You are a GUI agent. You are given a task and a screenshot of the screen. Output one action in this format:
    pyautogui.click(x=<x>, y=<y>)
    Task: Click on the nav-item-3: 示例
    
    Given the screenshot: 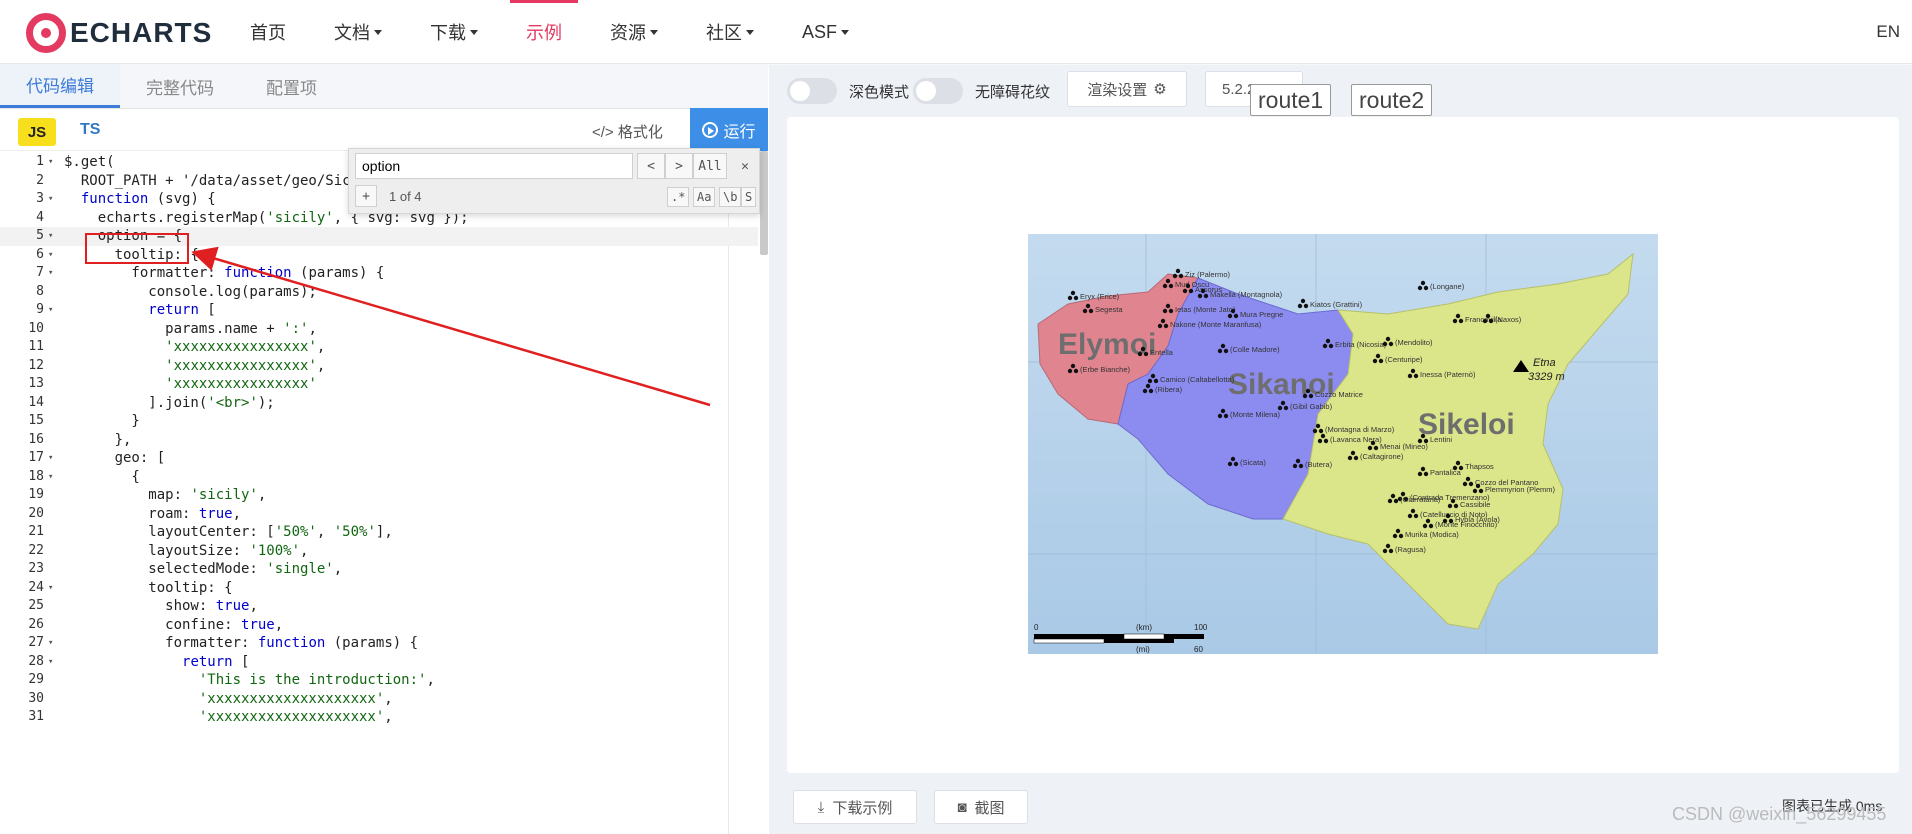 What is the action you would take?
    pyautogui.click(x=544, y=32)
    